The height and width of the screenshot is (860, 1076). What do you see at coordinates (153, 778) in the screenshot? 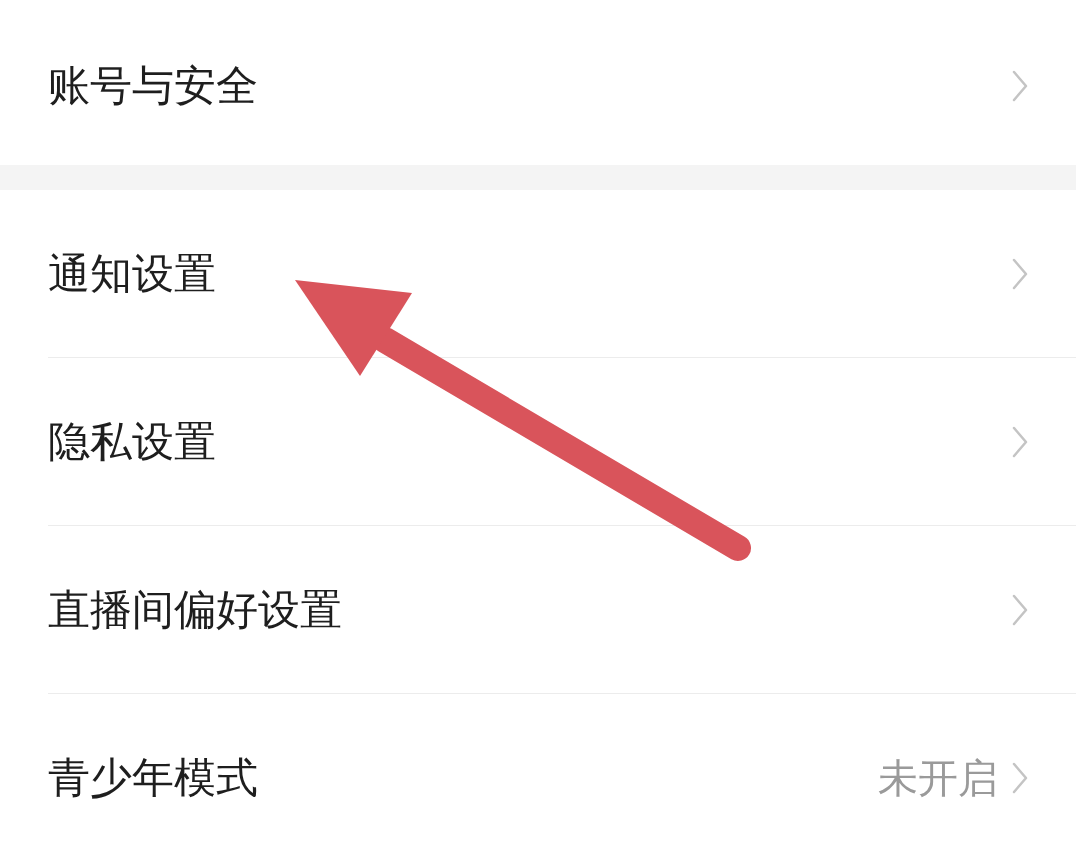
I see `row-label: 青少年模式` at bounding box center [153, 778].